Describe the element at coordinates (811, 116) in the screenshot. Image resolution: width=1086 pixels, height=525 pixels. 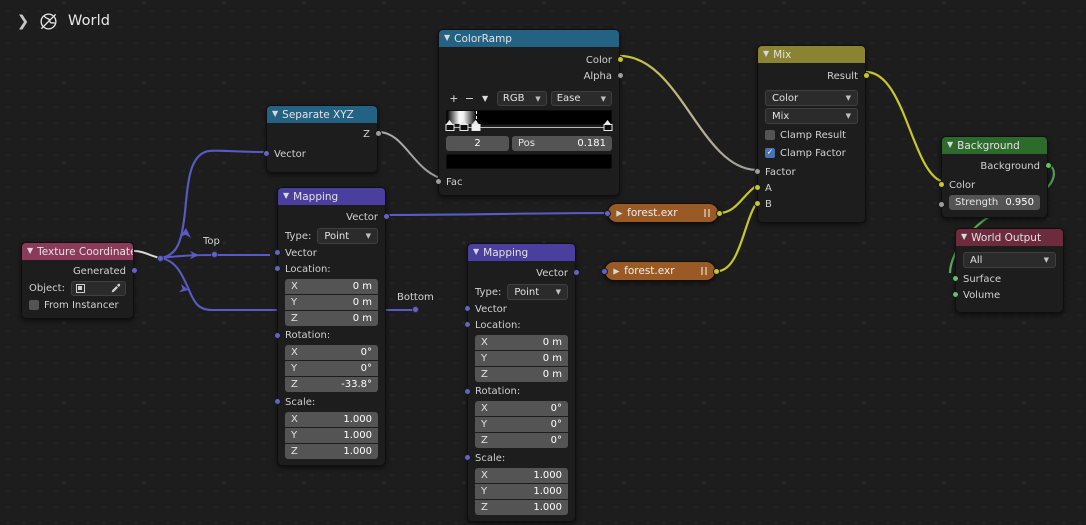
I see `blend-mode-select: Mix ▼` at that location.